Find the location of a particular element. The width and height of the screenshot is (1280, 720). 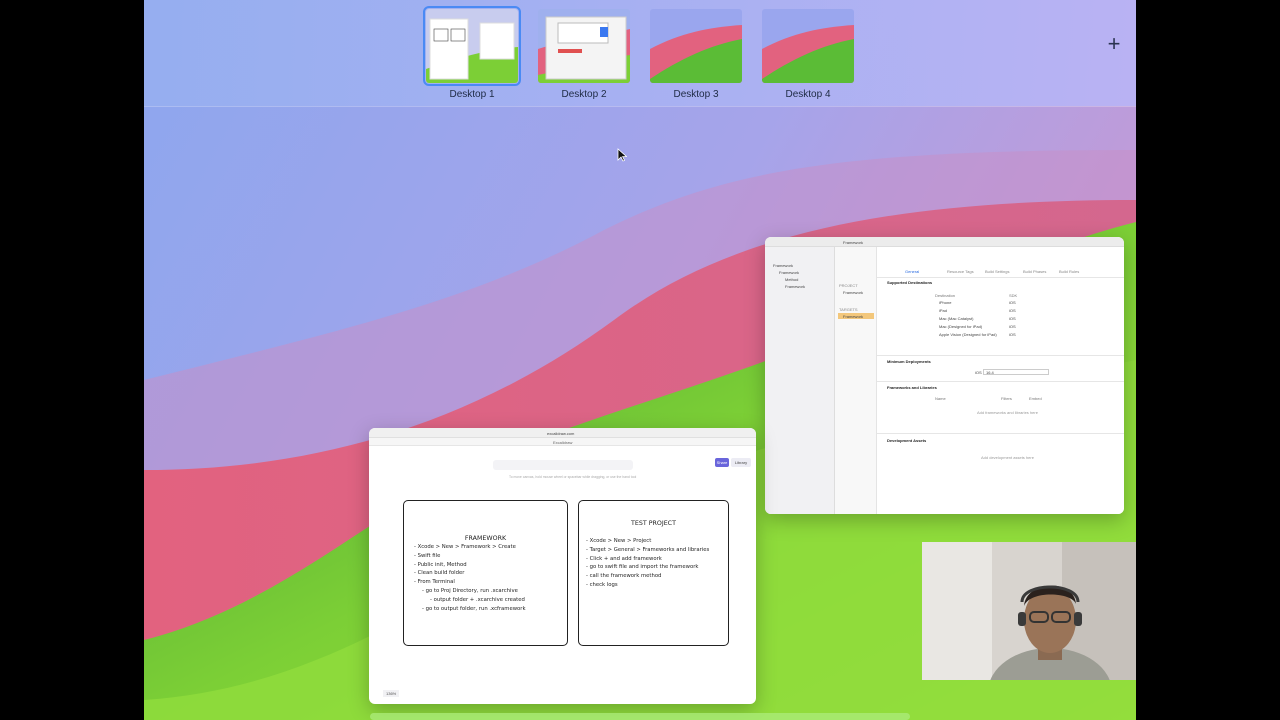

desktop-1-thumbnail: Desktop 1 is located at coordinates (472, 53).